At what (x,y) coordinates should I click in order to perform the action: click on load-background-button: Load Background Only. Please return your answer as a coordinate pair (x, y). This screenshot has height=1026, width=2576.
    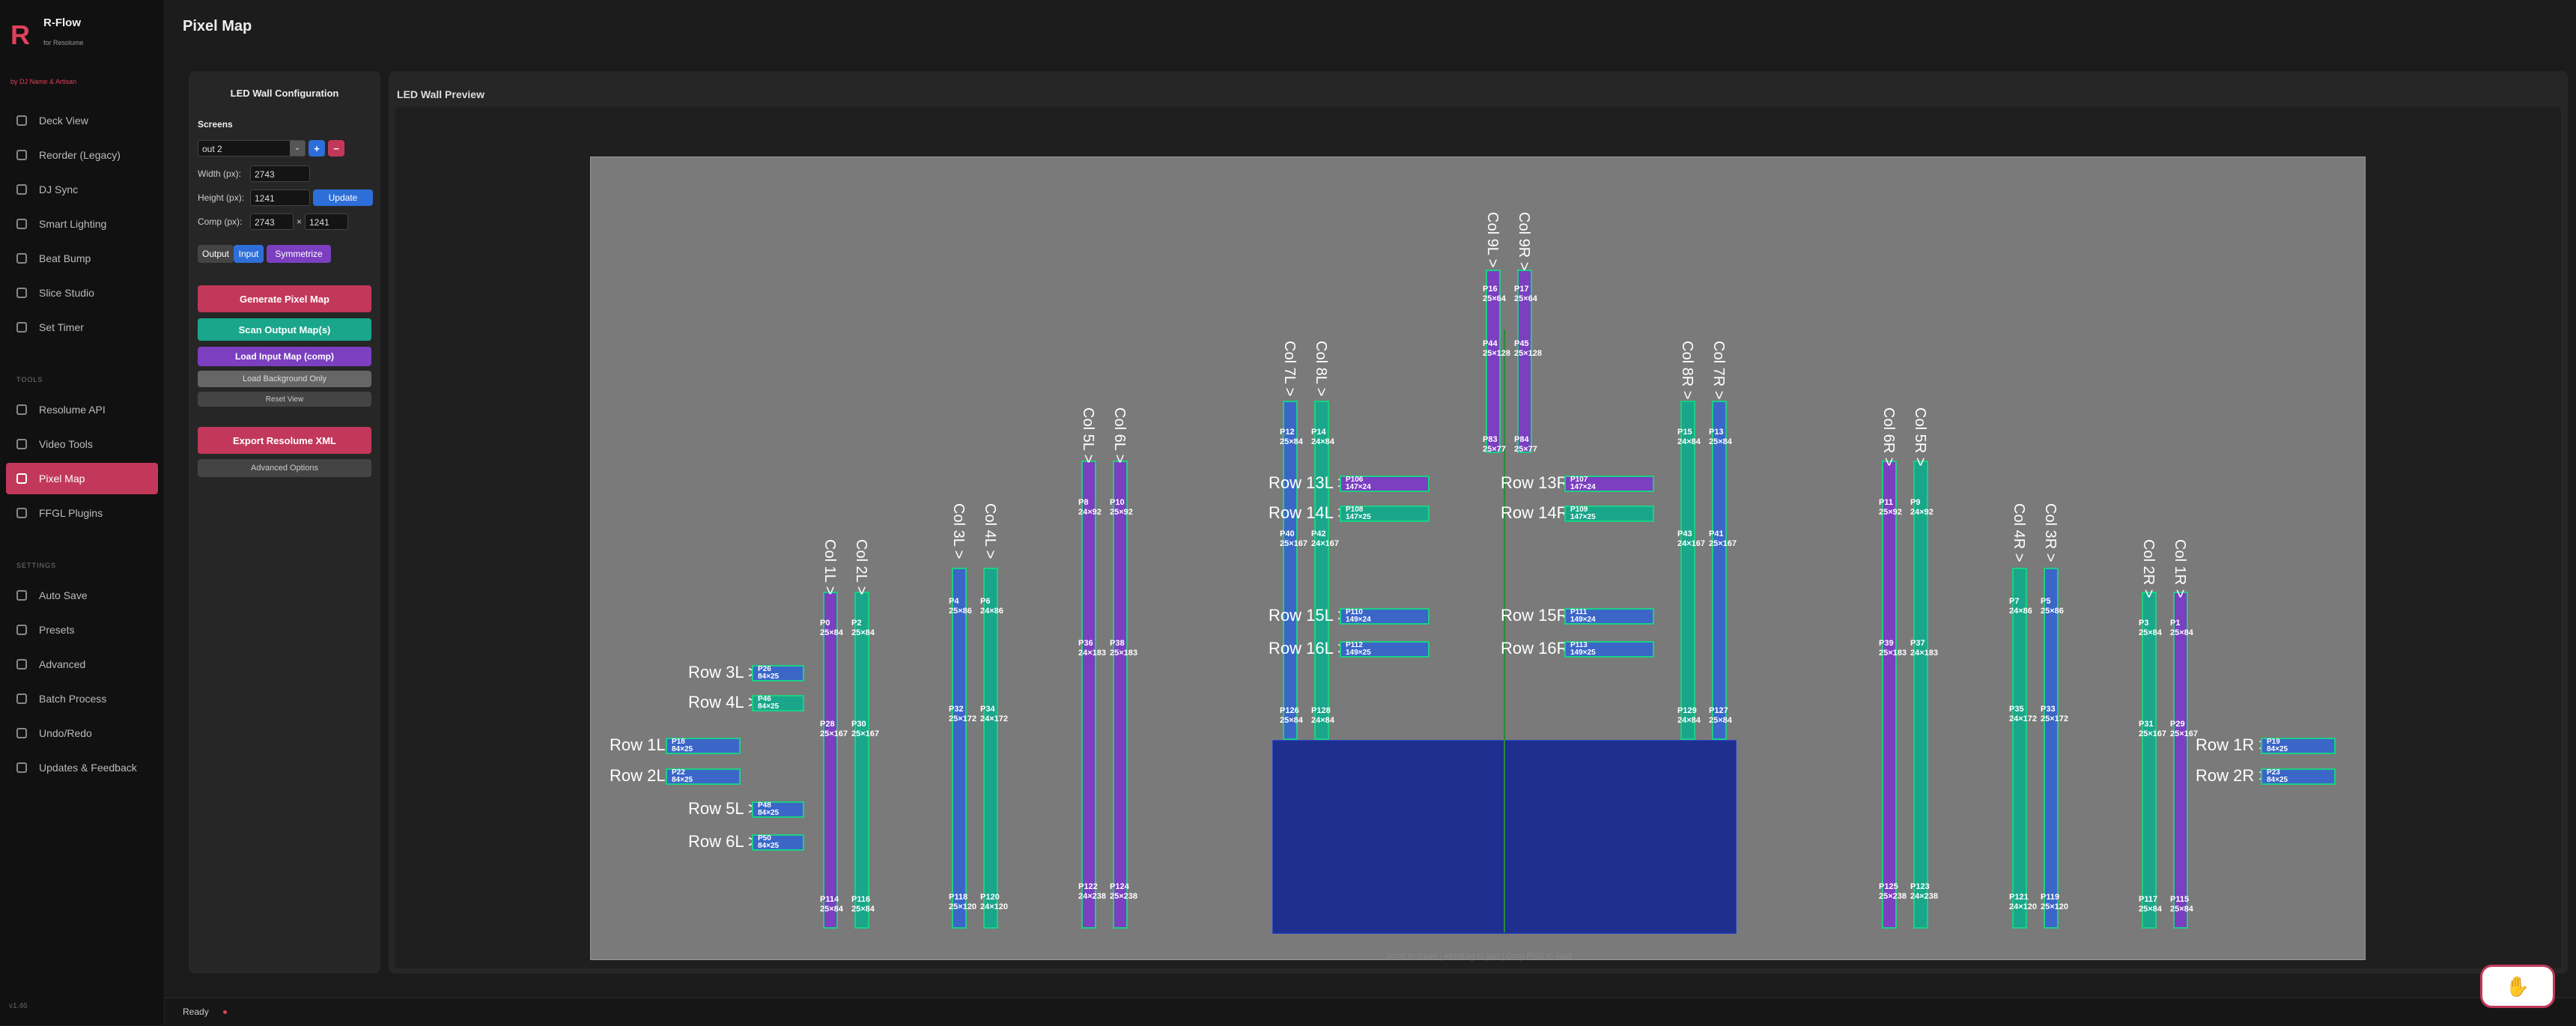
    Looking at the image, I should click on (284, 379).